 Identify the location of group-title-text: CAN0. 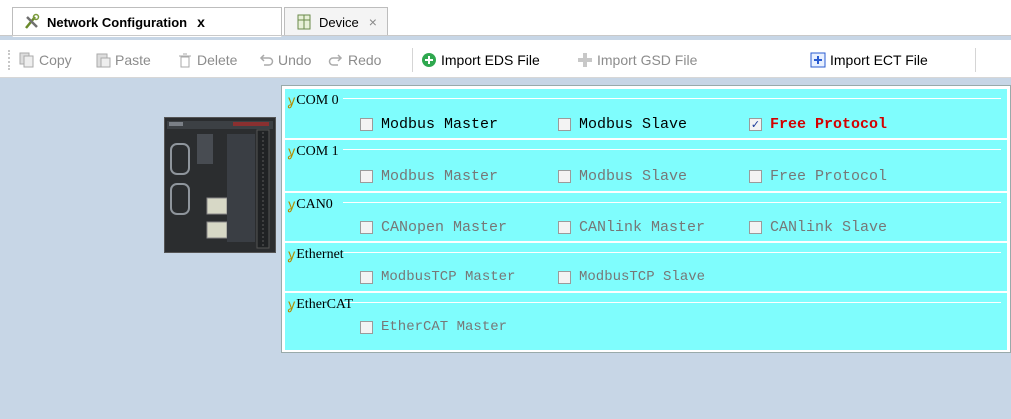
(314, 204).